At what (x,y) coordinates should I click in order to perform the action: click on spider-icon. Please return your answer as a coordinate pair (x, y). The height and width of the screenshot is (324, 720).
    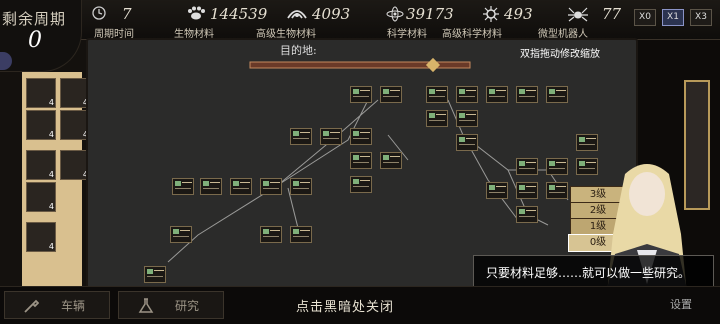
    Looking at the image, I should click on (578, 14).